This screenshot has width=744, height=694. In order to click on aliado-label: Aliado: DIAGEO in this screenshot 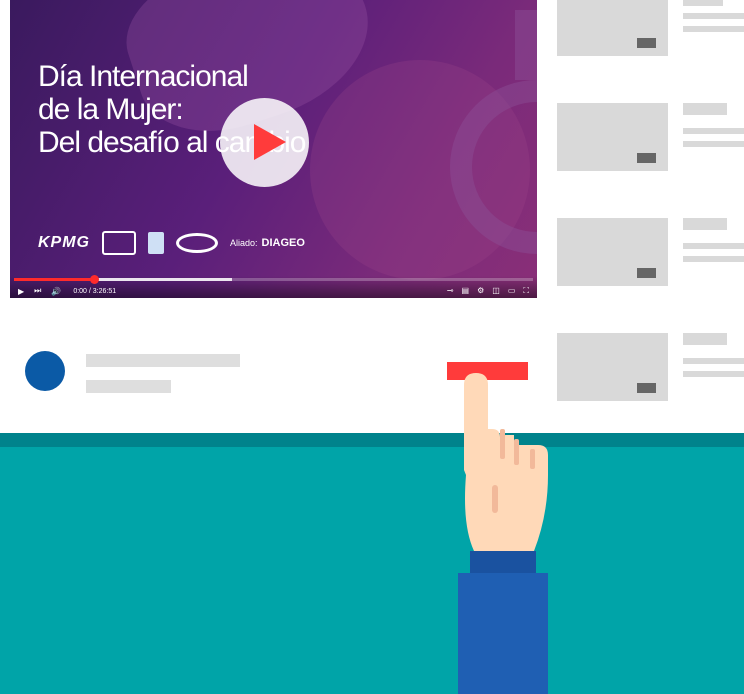, I will do `click(267, 243)`.